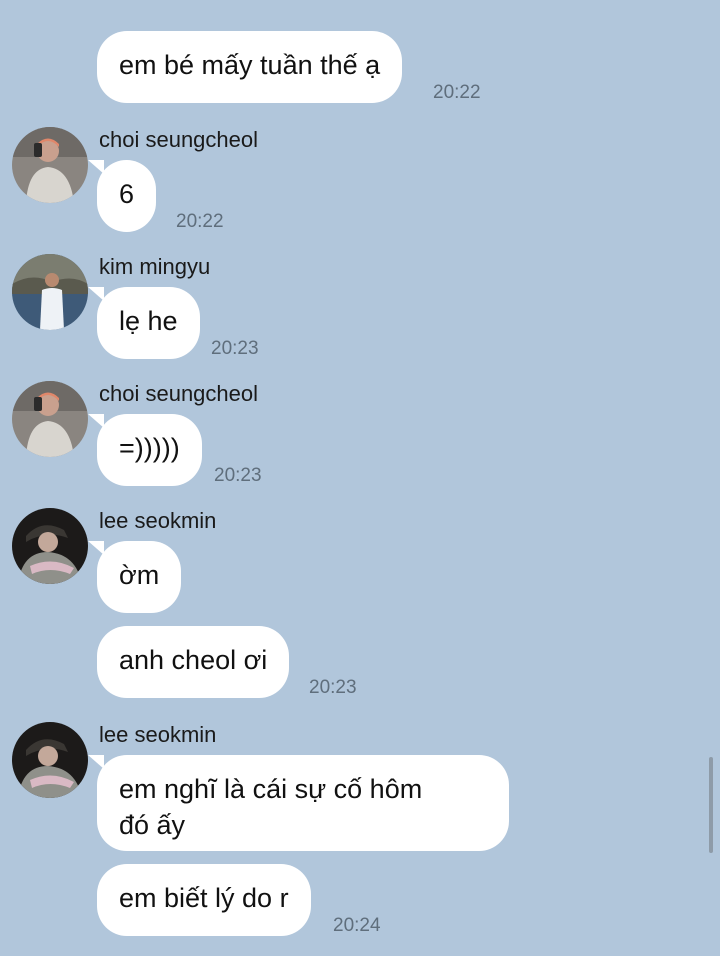 The width and height of the screenshot is (720, 956). What do you see at coordinates (50, 292) in the screenshot?
I see `avatar-kim-mingyu` at bounding box center [50, 292].